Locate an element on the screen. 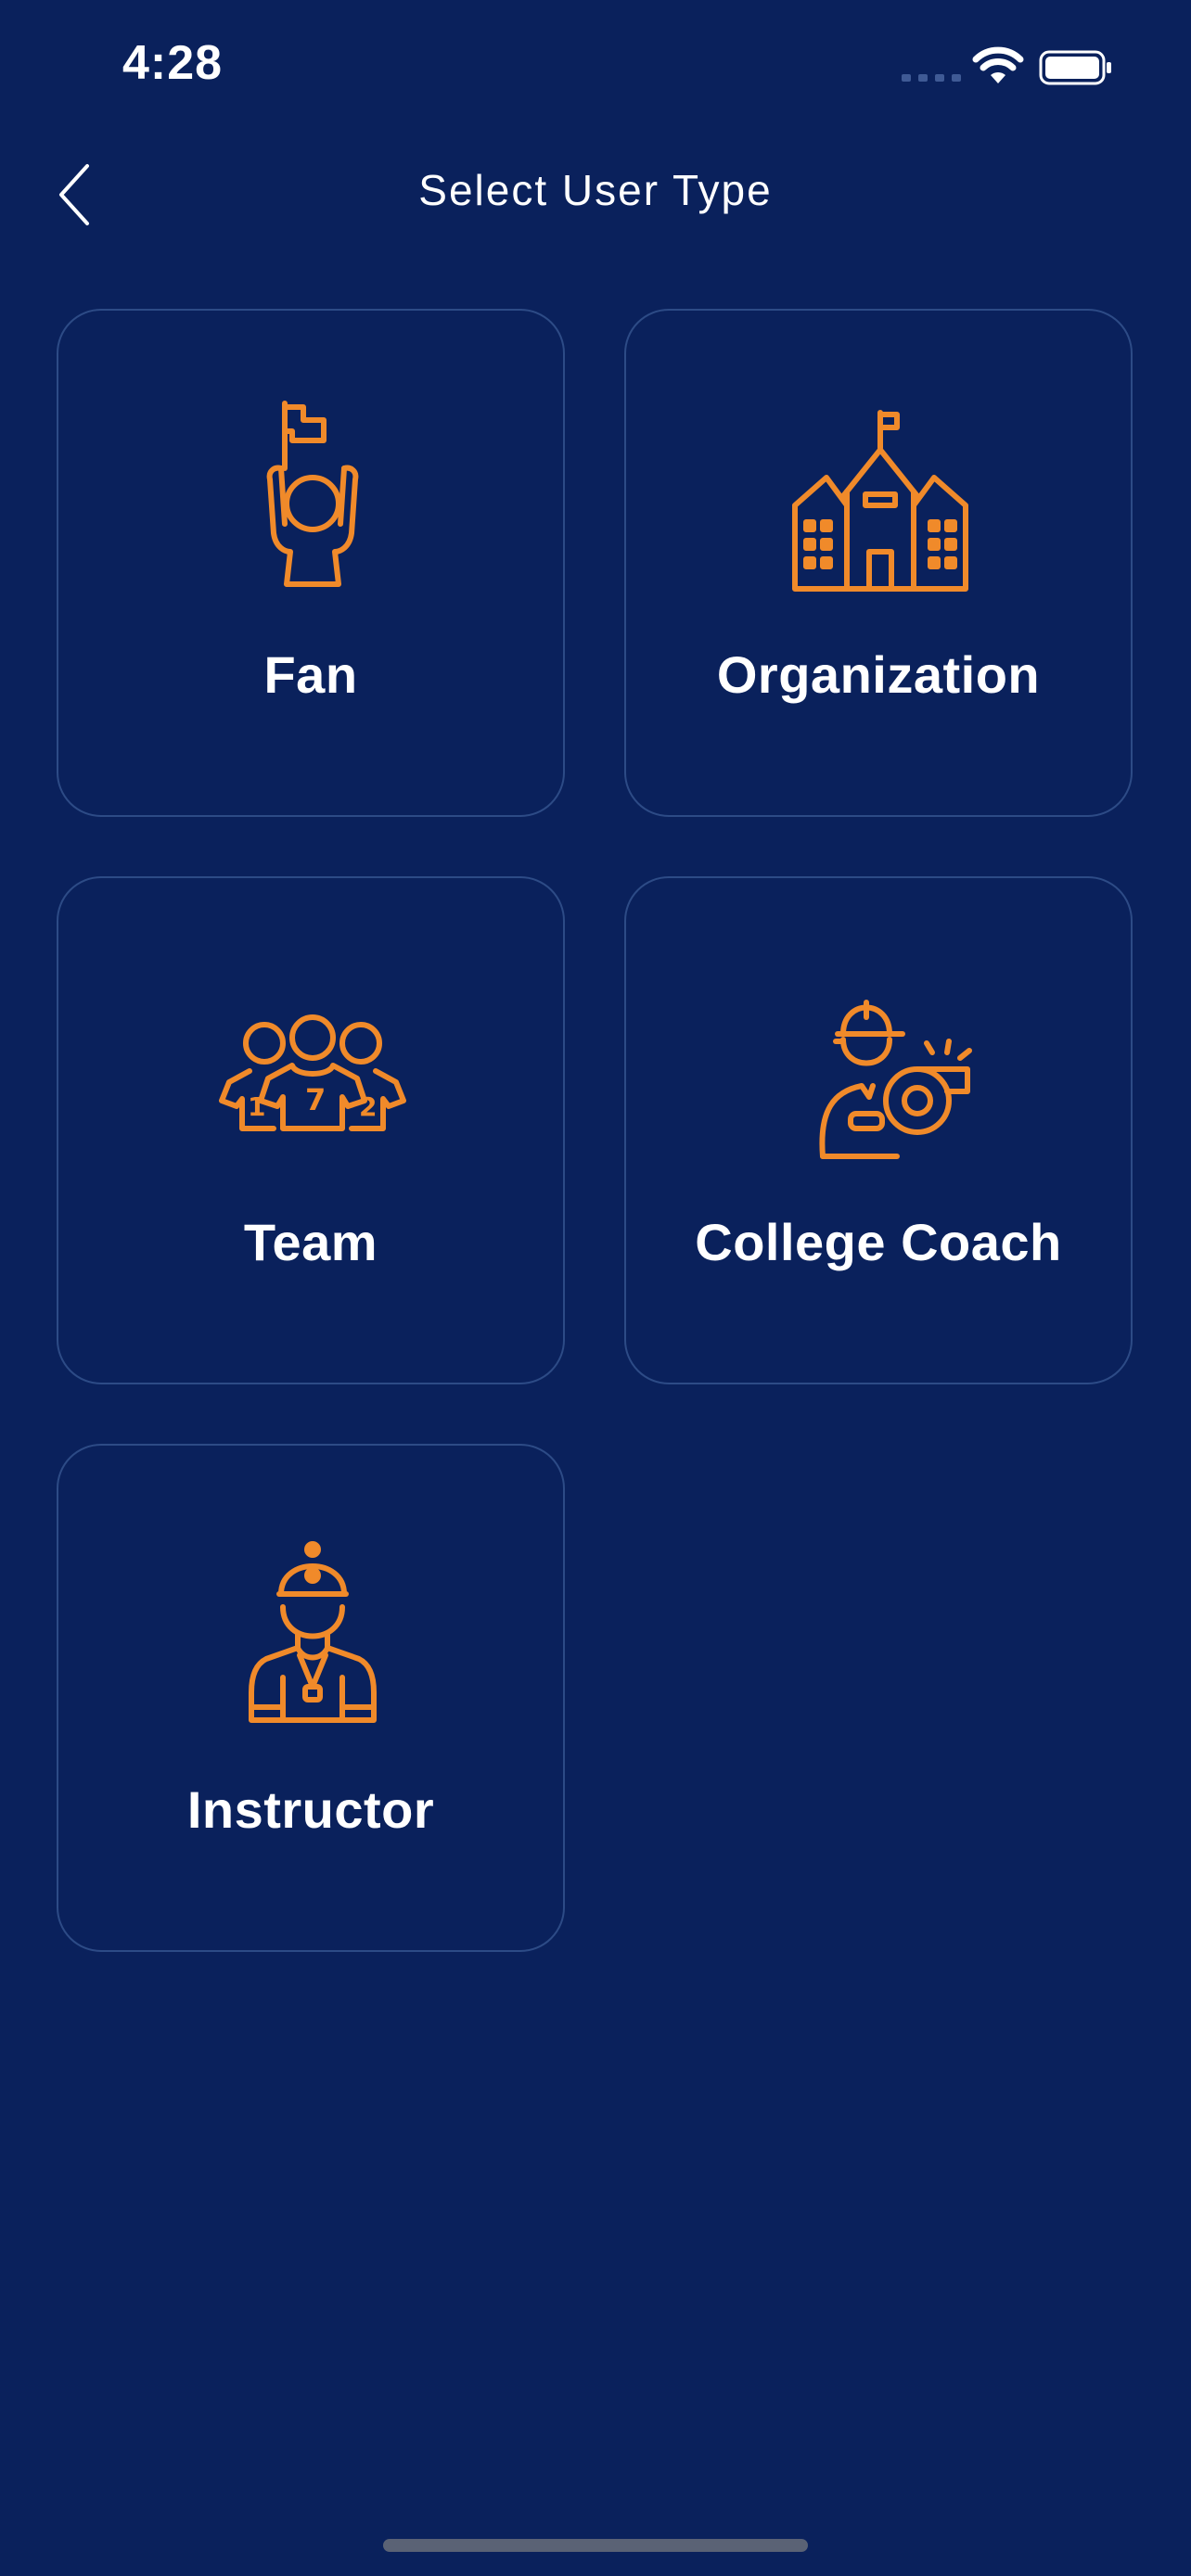 The image size is (1191, 2576). user-type-card-instructor: Instructor is located at coordinates (311, 1698).